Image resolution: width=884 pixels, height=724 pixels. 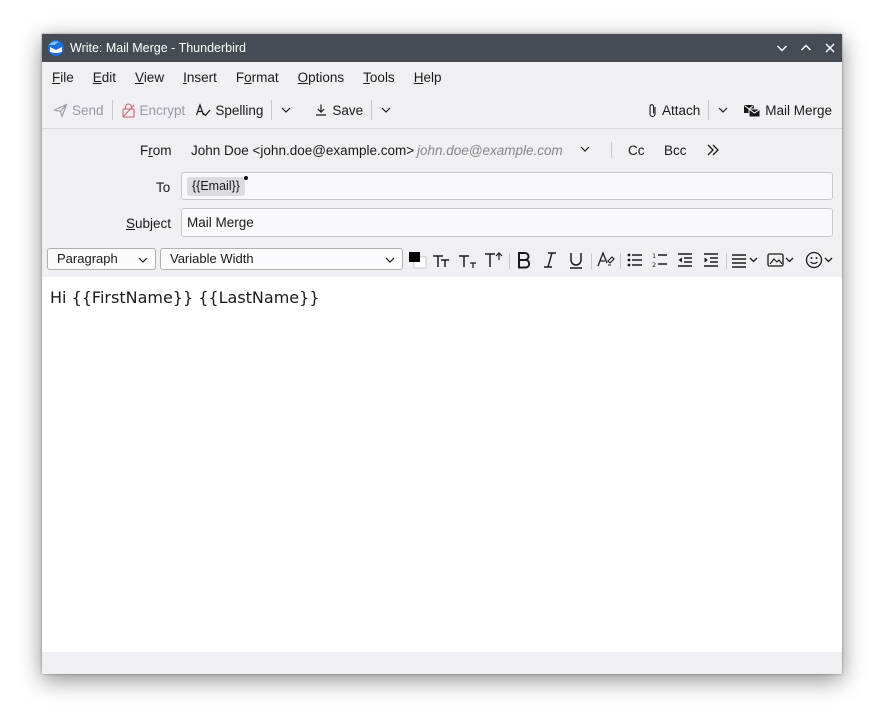 What do you see at coordinates (281, 259) in the screenshot?
I see `font-family-select: Variable Width` at bounding box center [281, 259].